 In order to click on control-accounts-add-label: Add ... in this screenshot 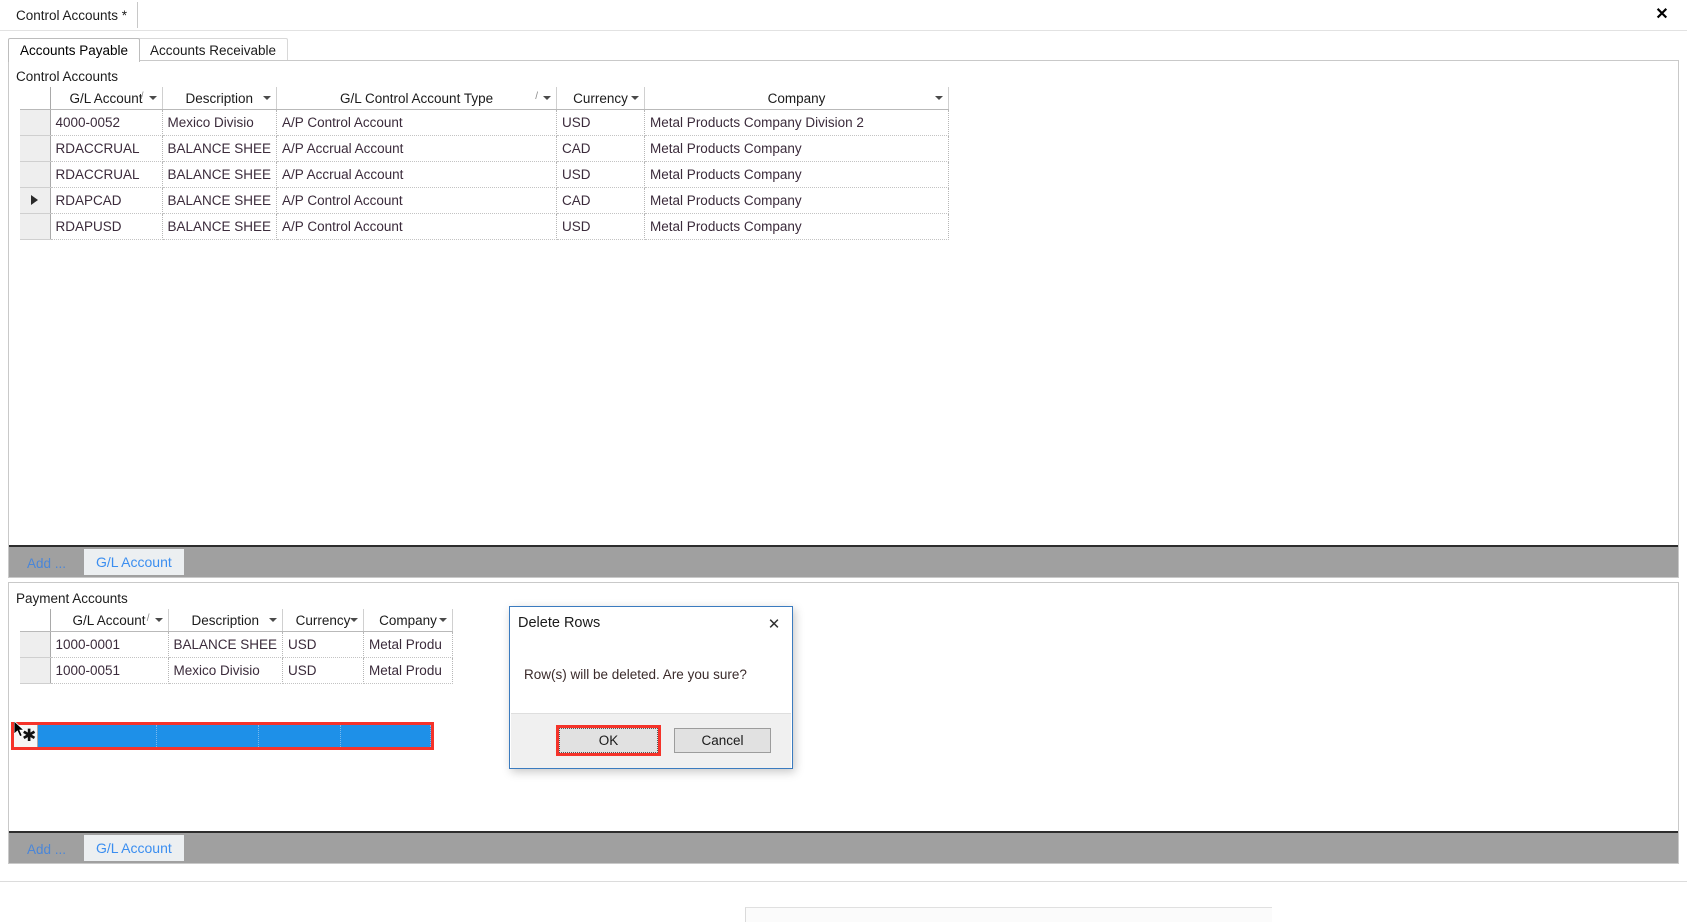, I will do `click(47, 563)`.